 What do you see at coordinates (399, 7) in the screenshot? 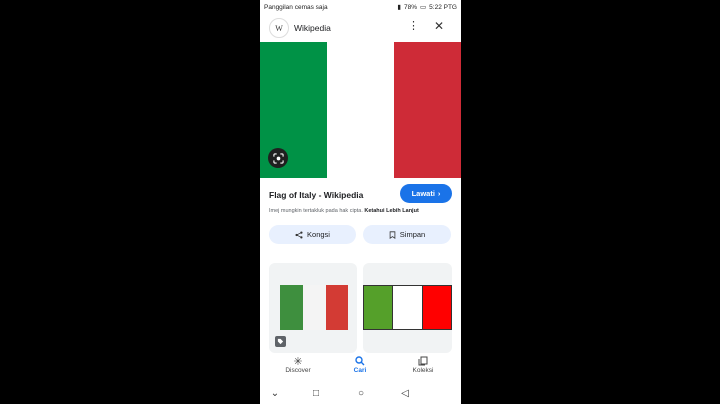
I see `signal-icon: ▮` at bounding box center [399, 7].